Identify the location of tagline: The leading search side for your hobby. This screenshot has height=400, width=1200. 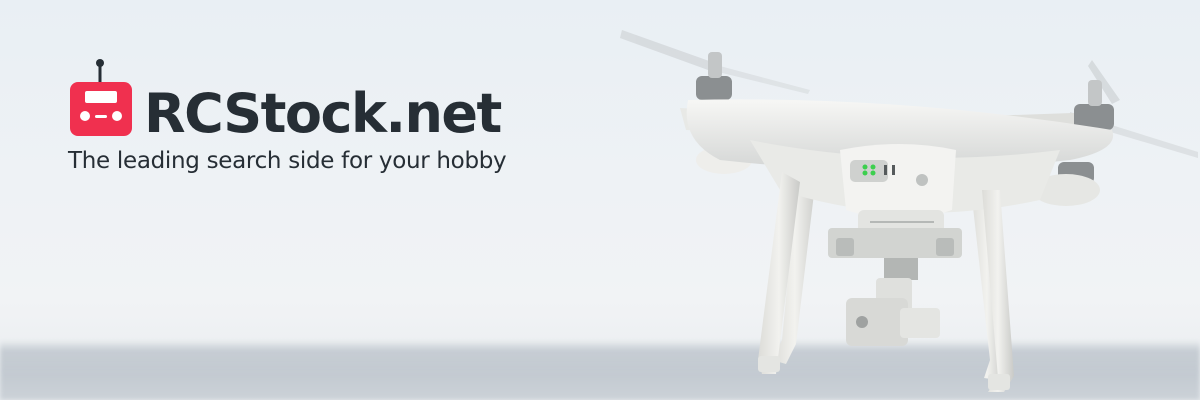
(287, 161).